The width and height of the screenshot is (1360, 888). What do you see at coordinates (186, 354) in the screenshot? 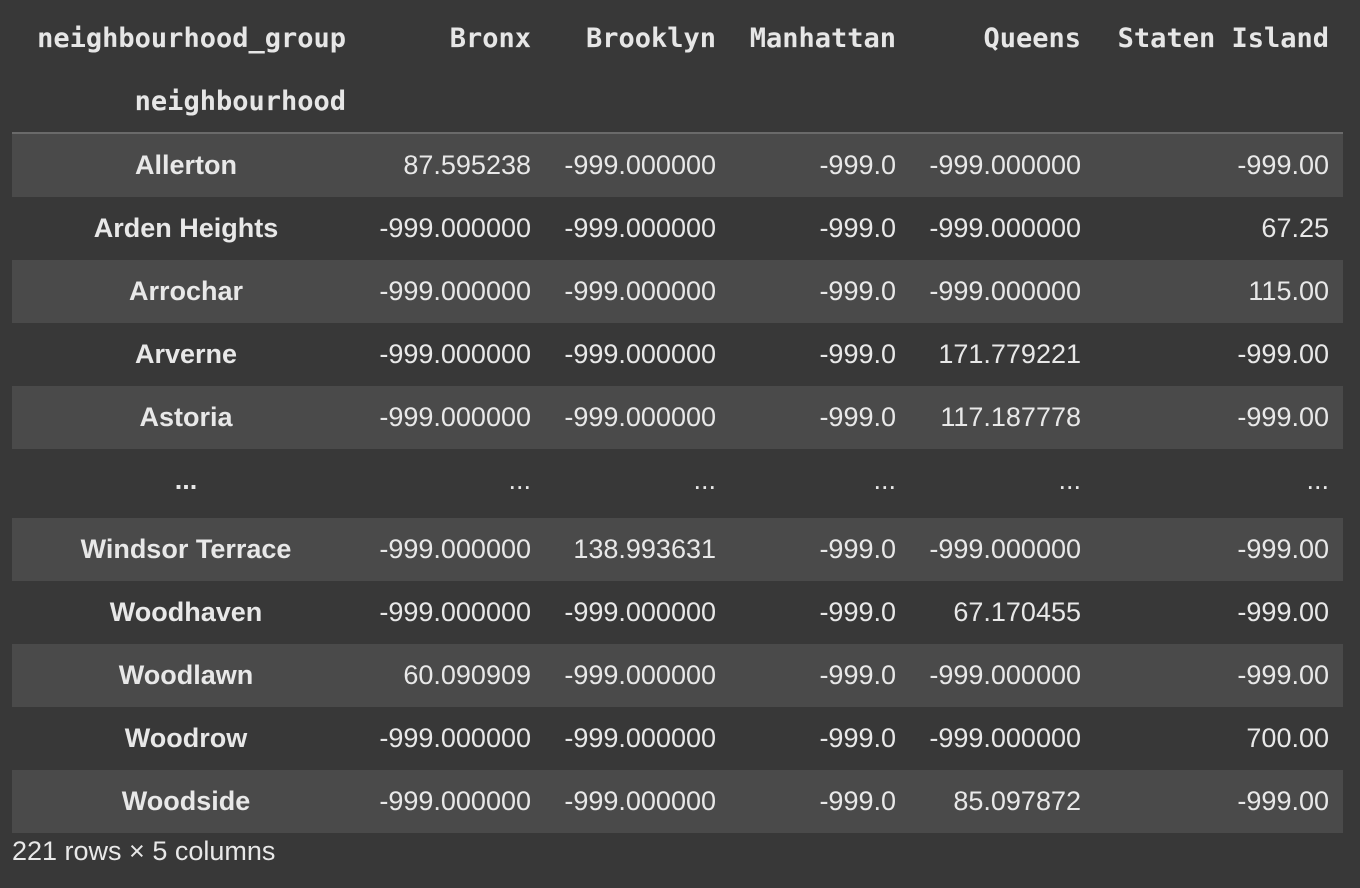
I see `row-label: Arverne` at bounding box center [186, 354].